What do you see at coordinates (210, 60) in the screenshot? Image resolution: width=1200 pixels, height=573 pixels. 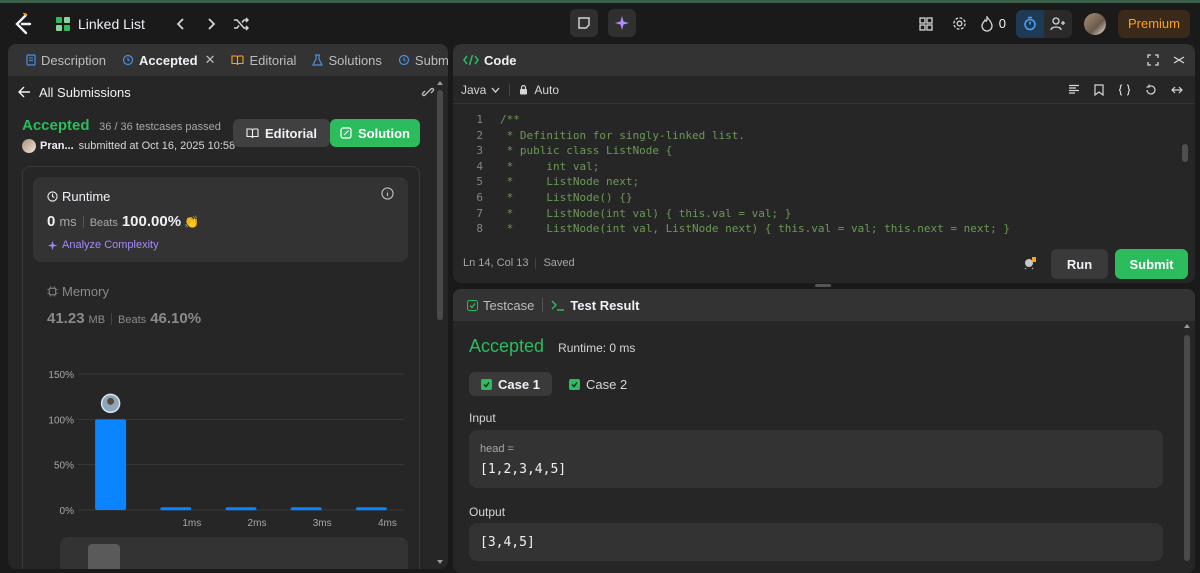 I see `close-tab-icon: ✕` at bounding box center [210, 60].